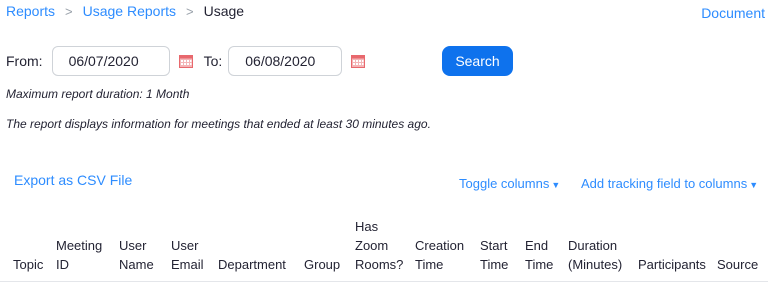 The height and width of the screenshot is (283, 768). Describe the element at coordinates (537, 245) in the screenshot. I see `column-label: End` at that location.